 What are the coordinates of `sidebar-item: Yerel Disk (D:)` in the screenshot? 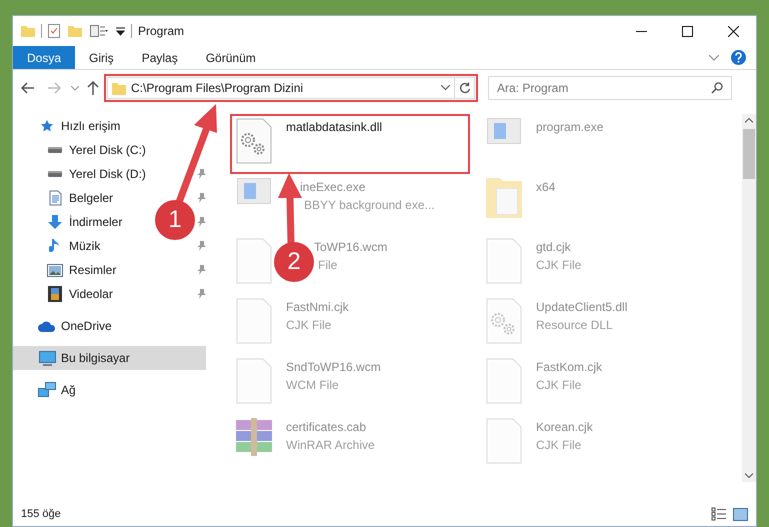 It's located at (107, 174).